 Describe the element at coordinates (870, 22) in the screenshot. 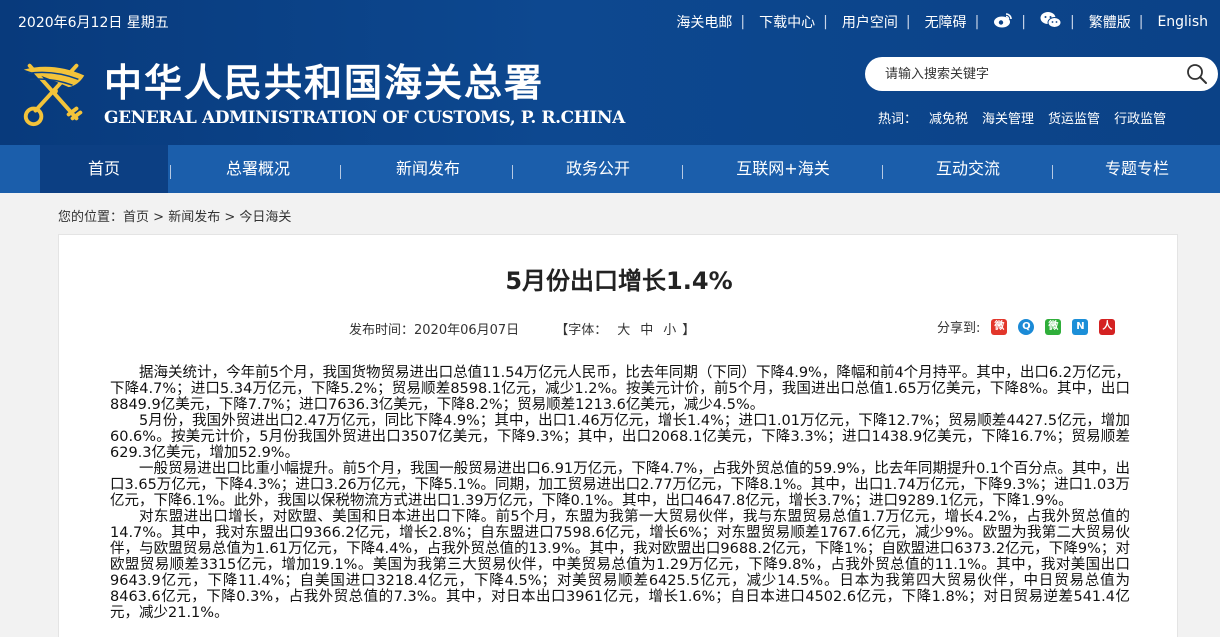

I see `link-user-space: 用户空间` at that location.